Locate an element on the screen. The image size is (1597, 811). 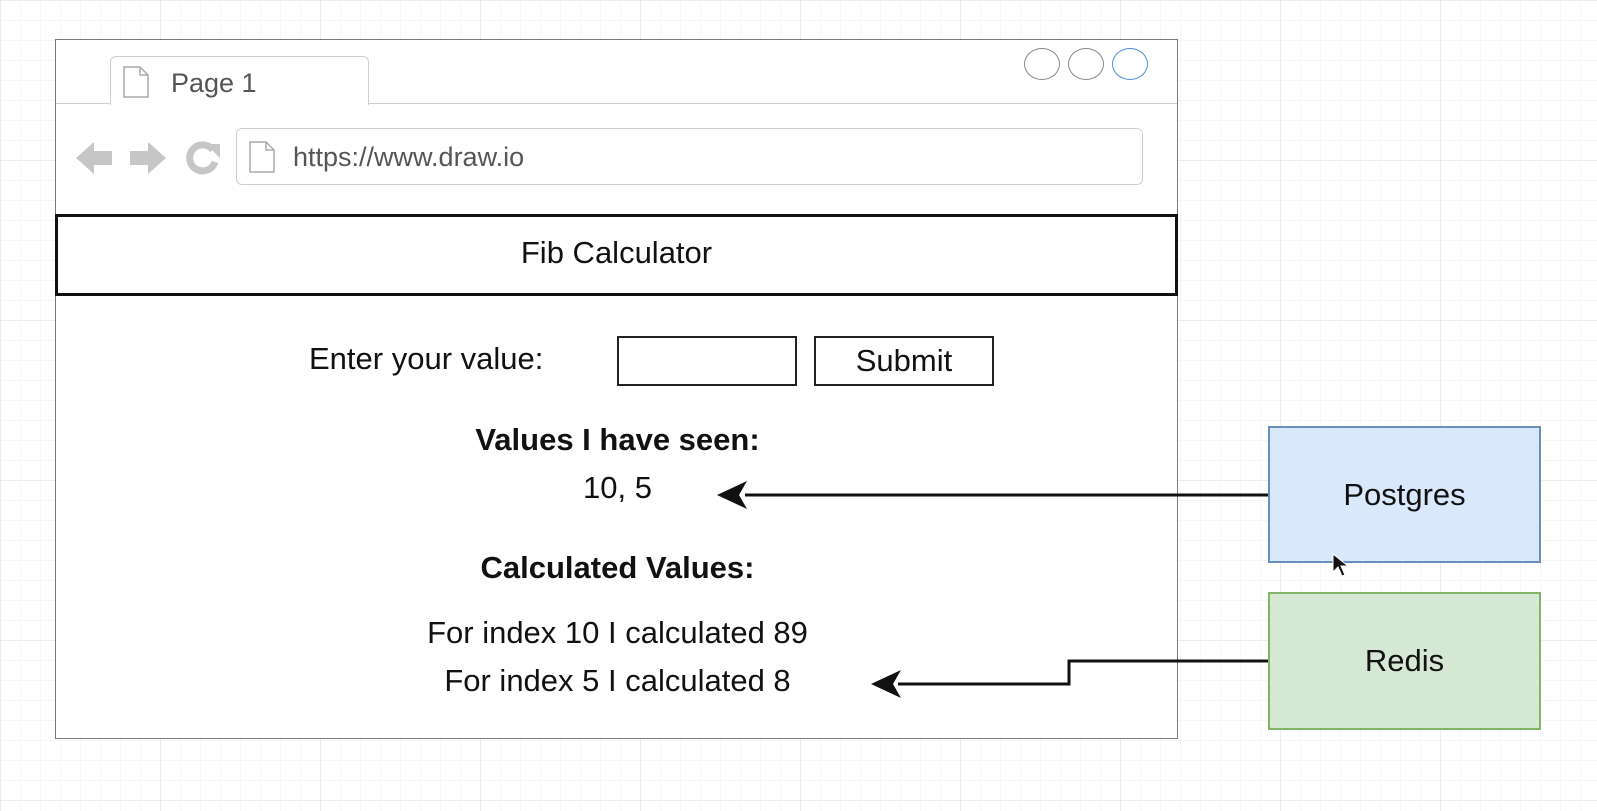
redis-to-calculated-connector is located at coordinates (1083, 672).